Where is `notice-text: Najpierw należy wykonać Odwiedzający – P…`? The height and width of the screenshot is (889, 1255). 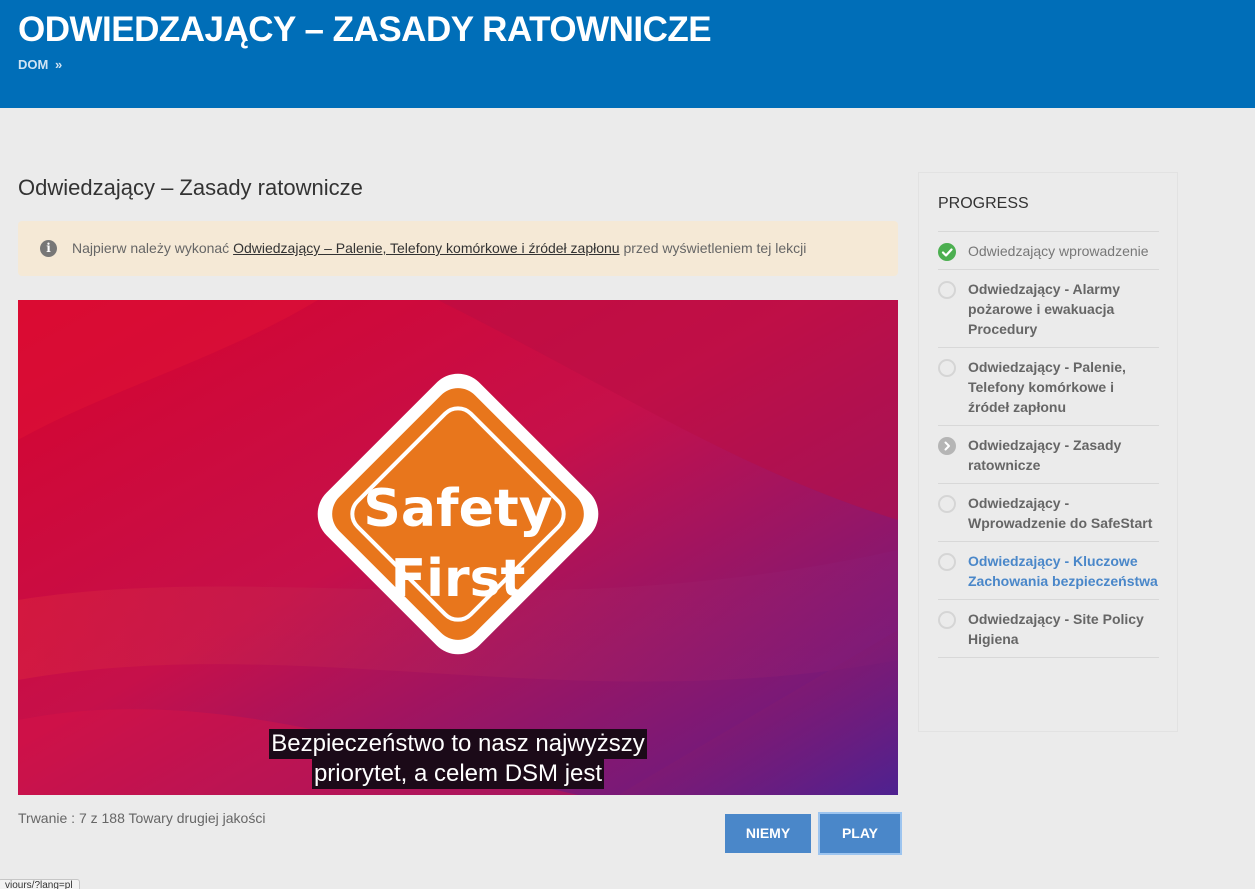 notice-text: Najpierw należy wykonać Odwiedzający – P… is located at coordinates (439, 248).